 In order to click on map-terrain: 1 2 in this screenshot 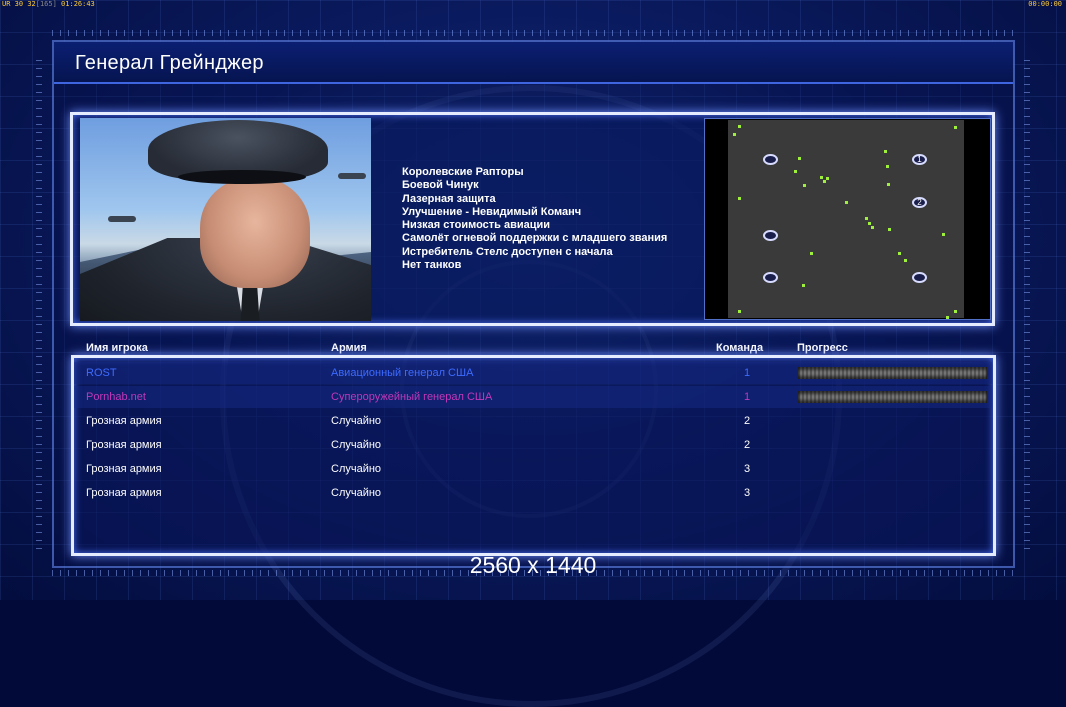, I will do `click(846, 219)`.